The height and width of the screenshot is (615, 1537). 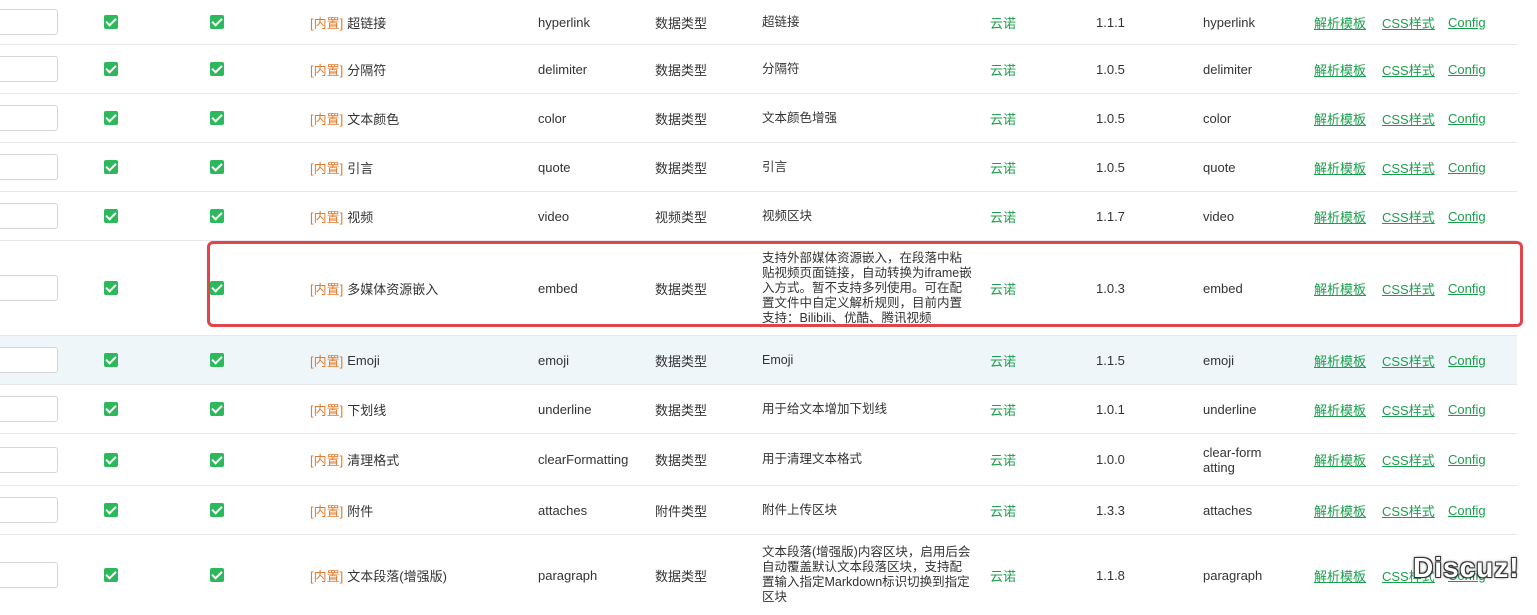 What do you see at coordinates (800, 117) in the screenshot?
I see `plugin-description: 文本颜色增强` at bounding box center [800, 117].